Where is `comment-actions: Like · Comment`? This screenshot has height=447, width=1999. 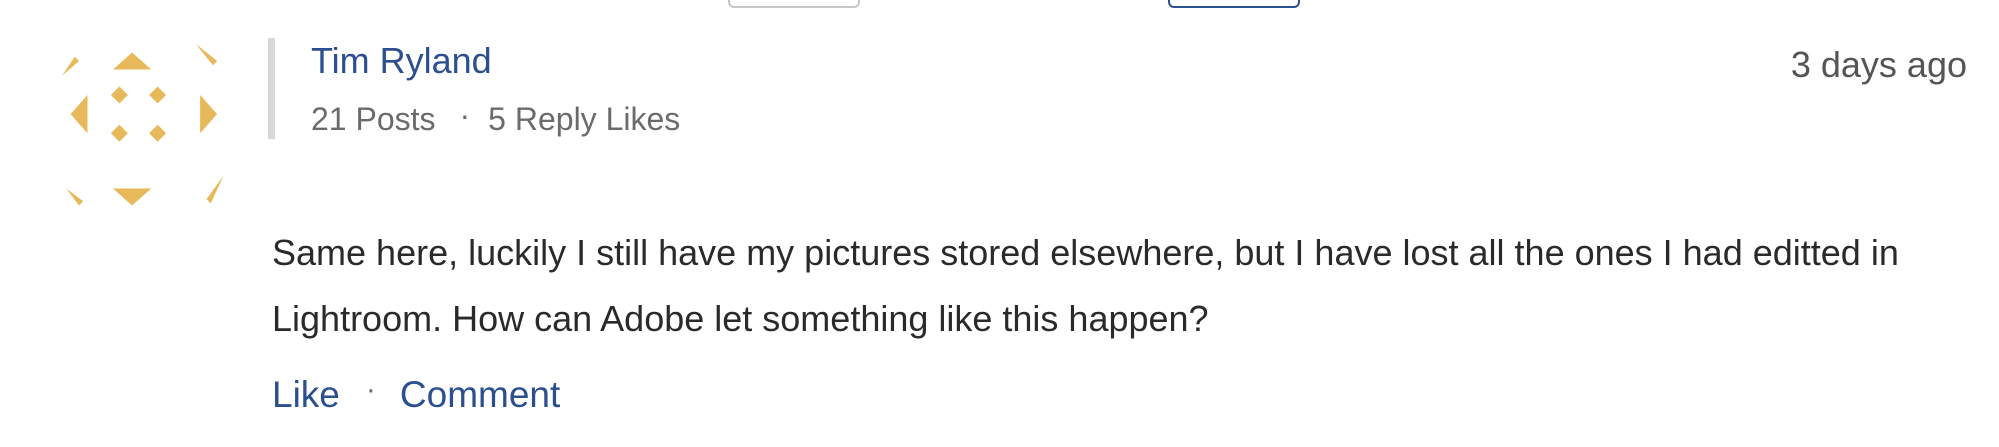 comment-actions: Like · Comment is located at coordinates (416, 396).